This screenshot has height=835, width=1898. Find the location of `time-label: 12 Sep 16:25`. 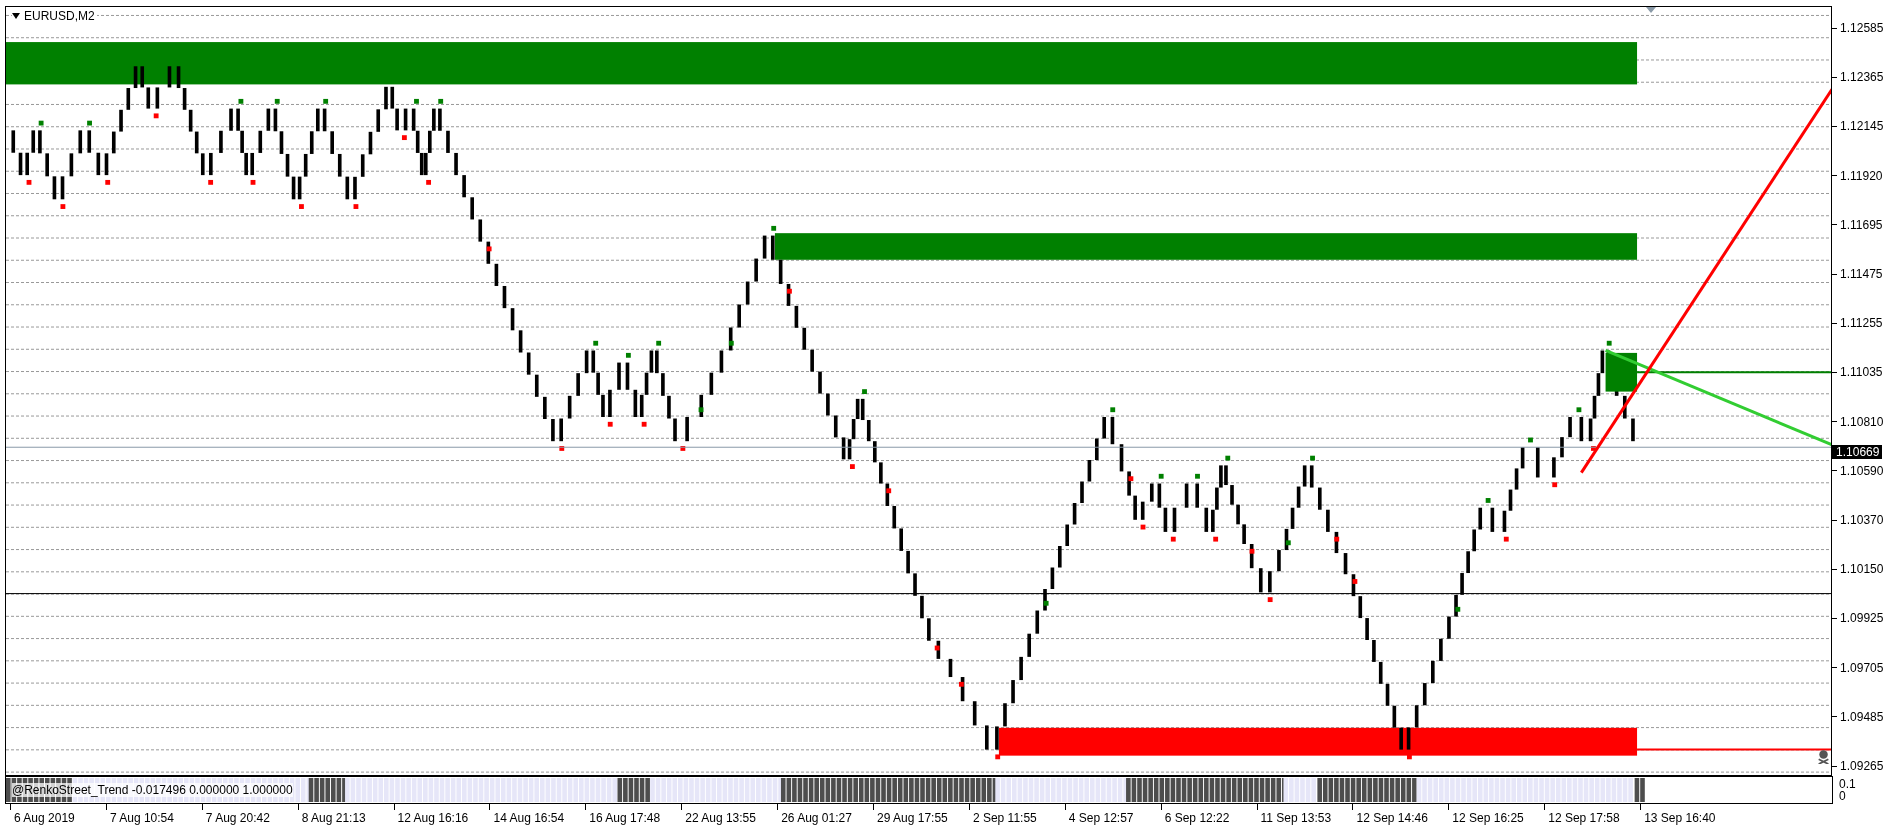

time-label: 12 Sep 16:25 is located at coordinates (1487, 817).